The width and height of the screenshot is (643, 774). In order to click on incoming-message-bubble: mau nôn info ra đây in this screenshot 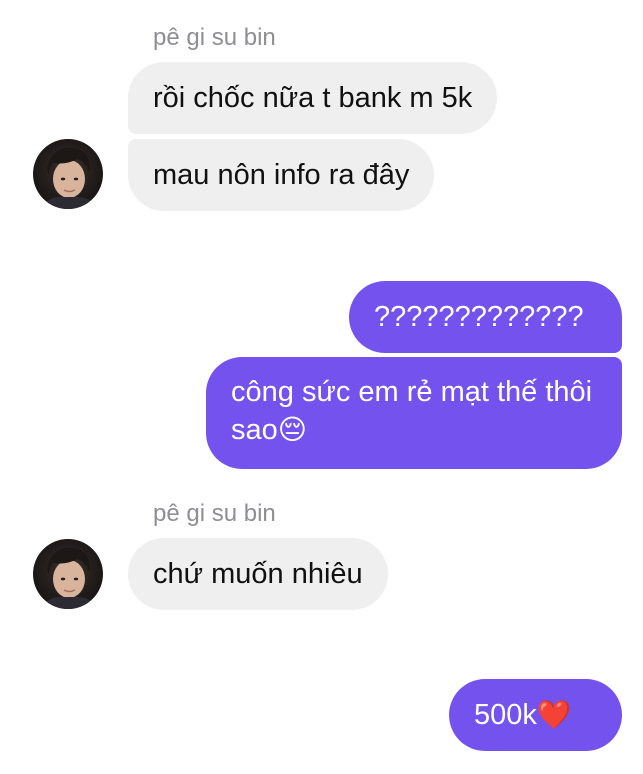, I will do `click(281, 175)`.